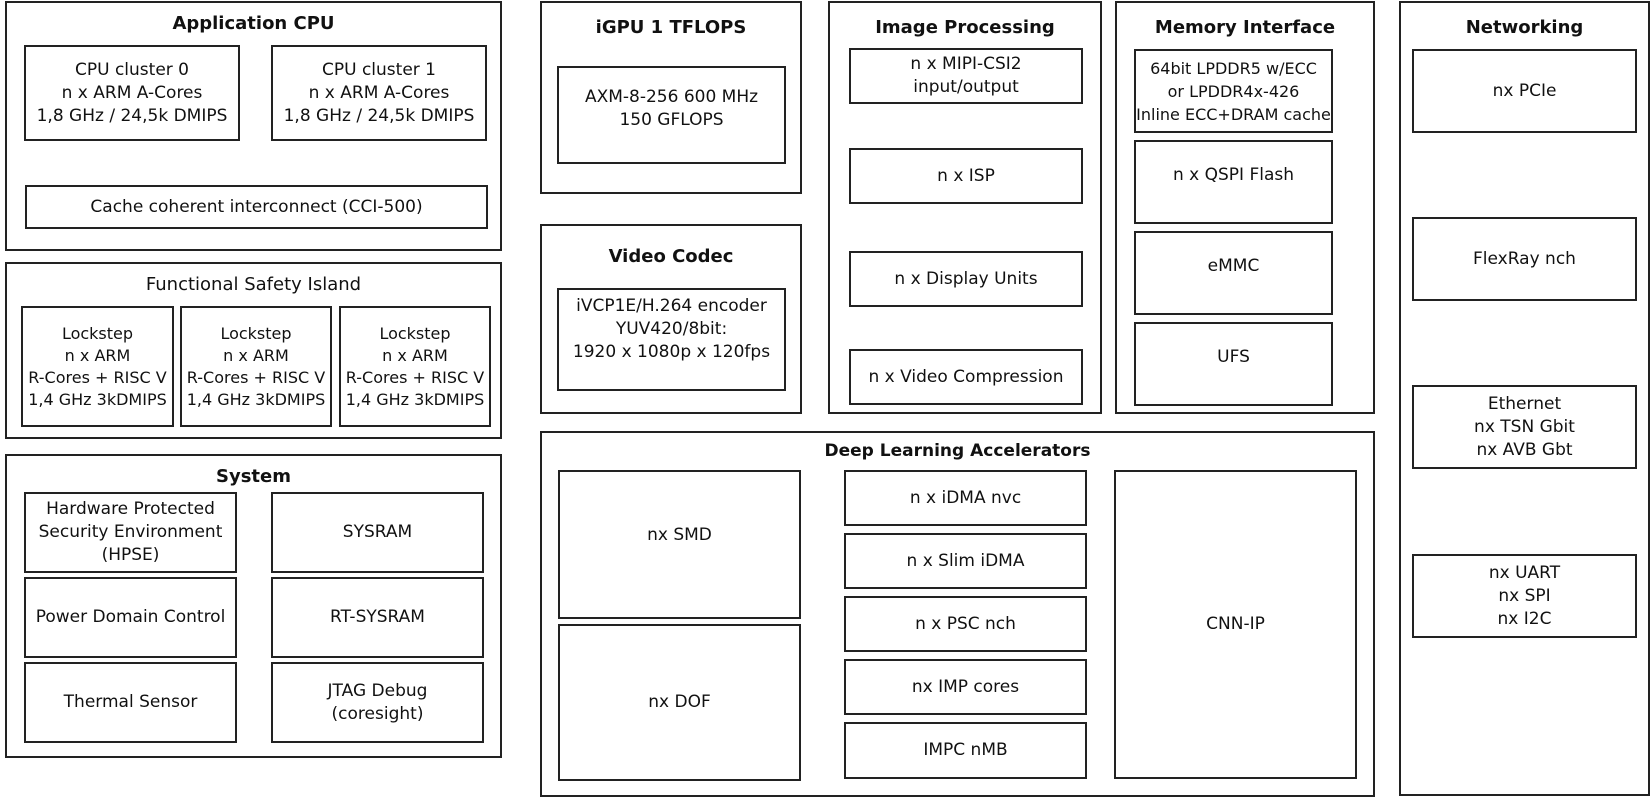 Image resolution: width=1650 pixels, height=798 pixels. Describe the element at coordinates (966, 279) in the screenshot. I see `block-display-units: n x Display Units` at that location.